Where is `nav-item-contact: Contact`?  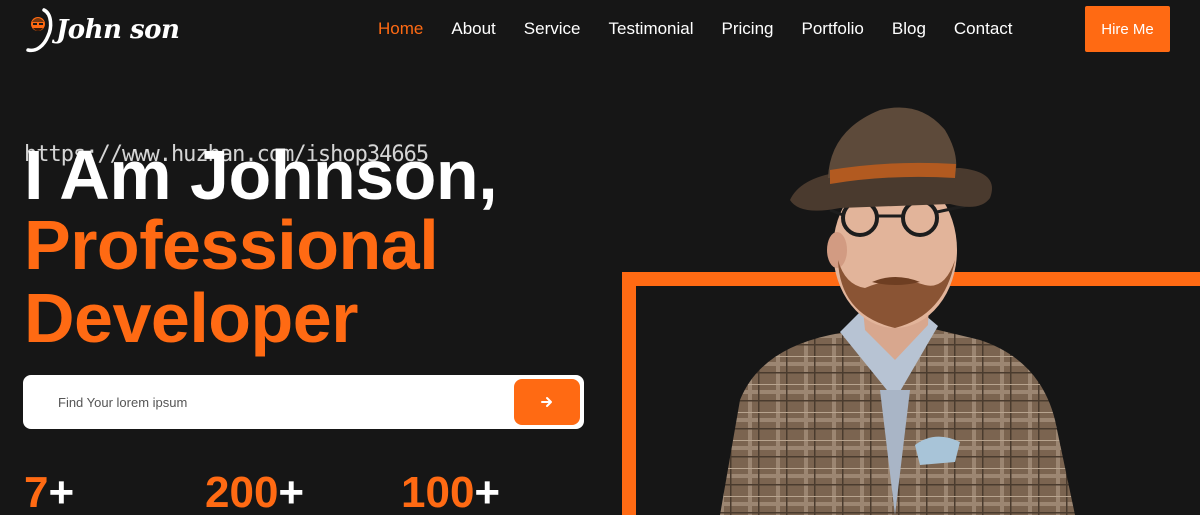
nav-item-contact: Contact is located at coordinates (983, 29).